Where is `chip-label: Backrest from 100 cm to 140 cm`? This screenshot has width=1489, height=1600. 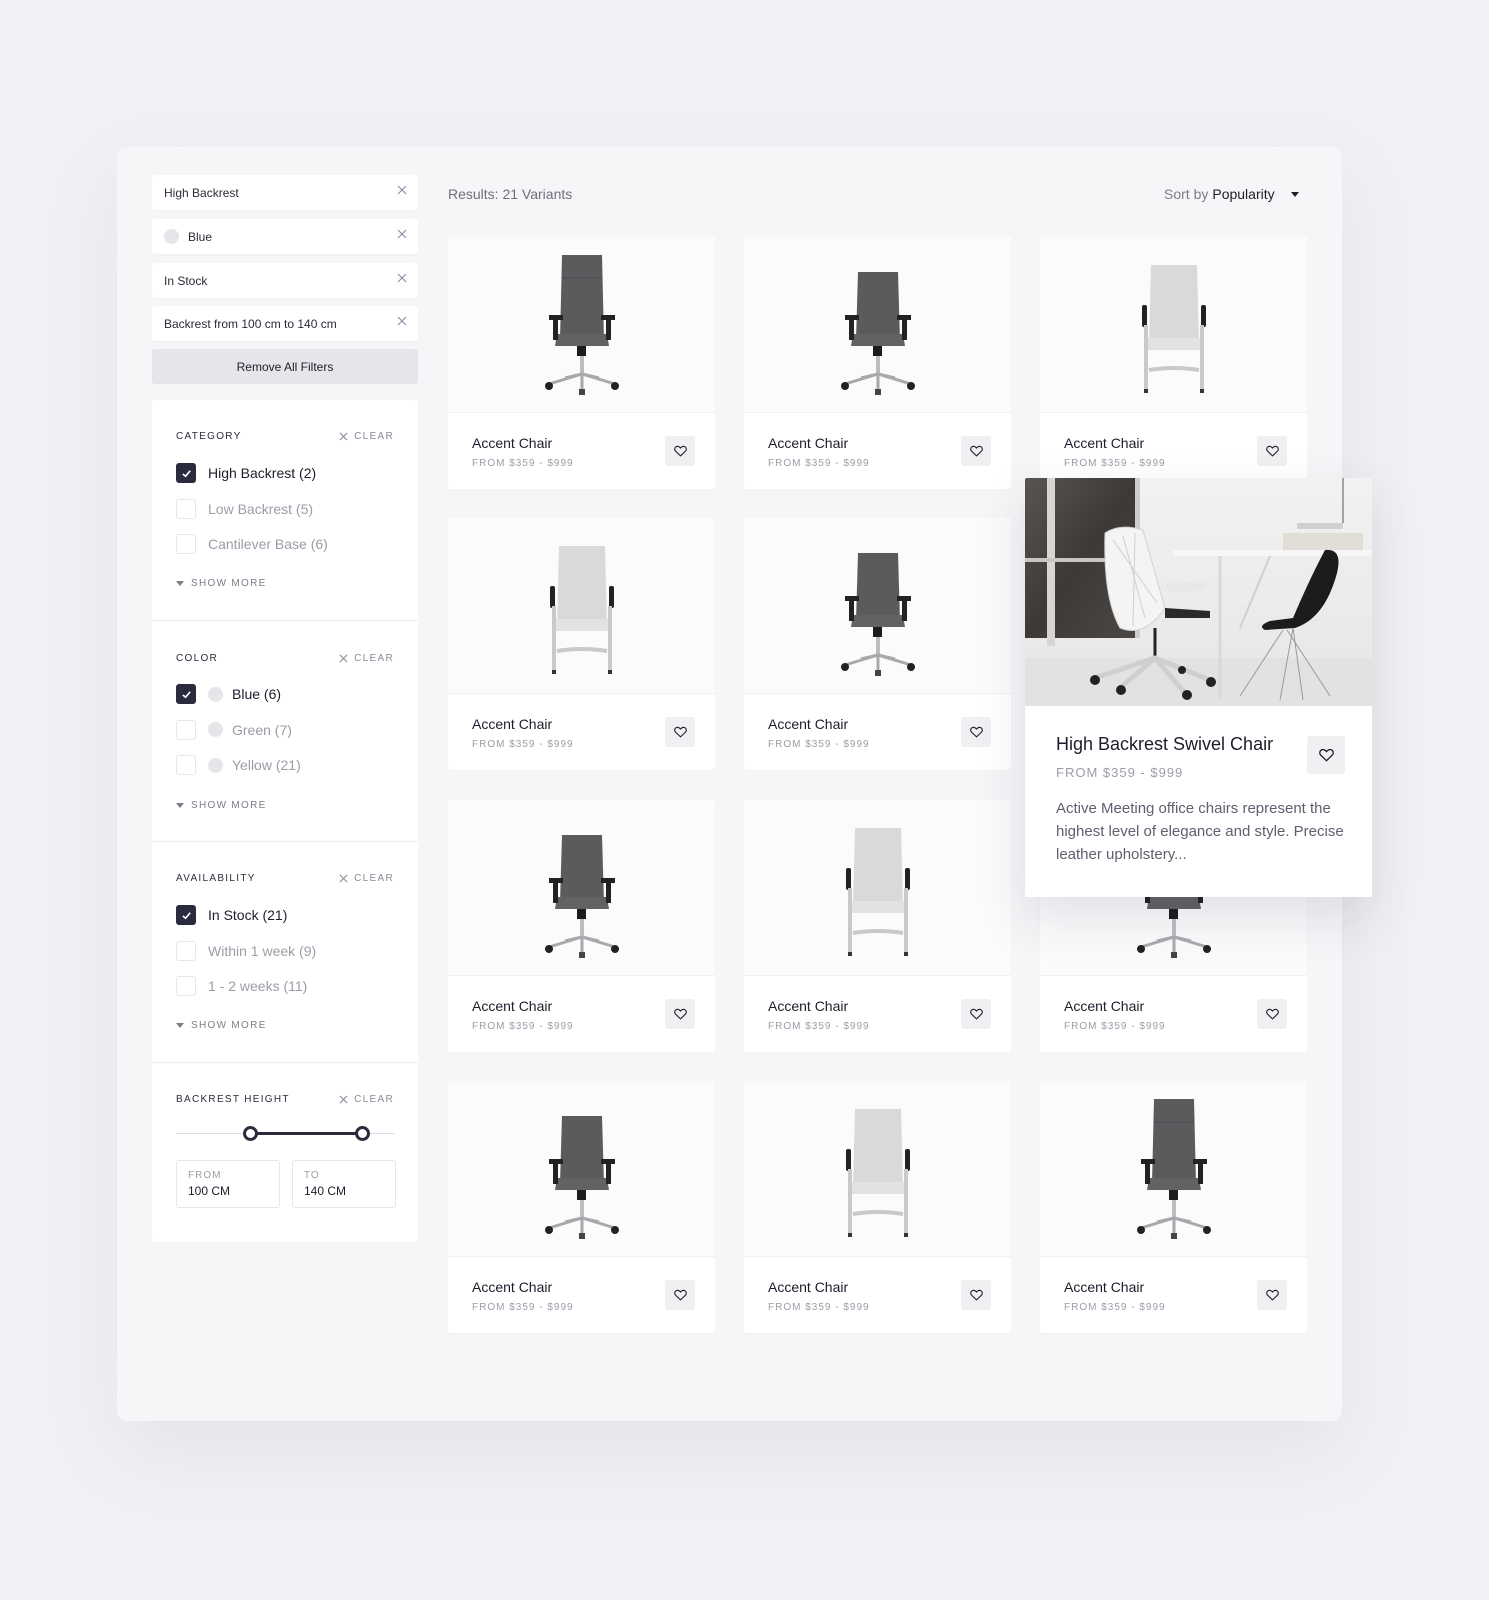 chip-label: Backrest from 100 cm to 140 cm is located at coordinates (250, 323).